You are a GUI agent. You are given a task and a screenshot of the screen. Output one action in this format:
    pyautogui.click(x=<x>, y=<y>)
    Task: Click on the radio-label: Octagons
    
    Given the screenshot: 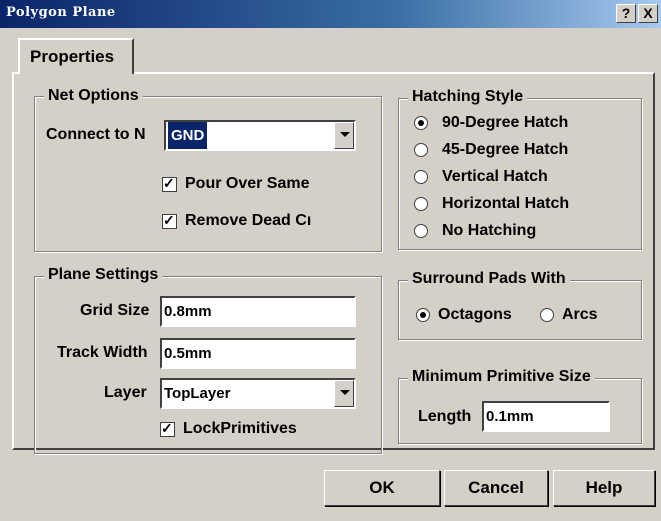 What is the action you would take?
    pyautogui.click(x=475, y=314)
    